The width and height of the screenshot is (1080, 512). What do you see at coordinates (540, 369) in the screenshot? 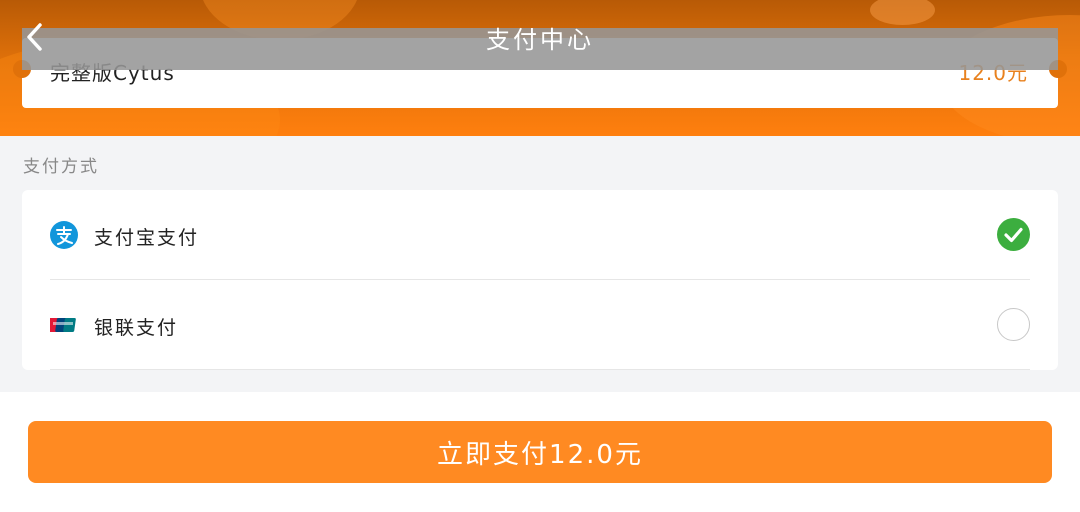
I see `divider` at bounding box center [540, 369].